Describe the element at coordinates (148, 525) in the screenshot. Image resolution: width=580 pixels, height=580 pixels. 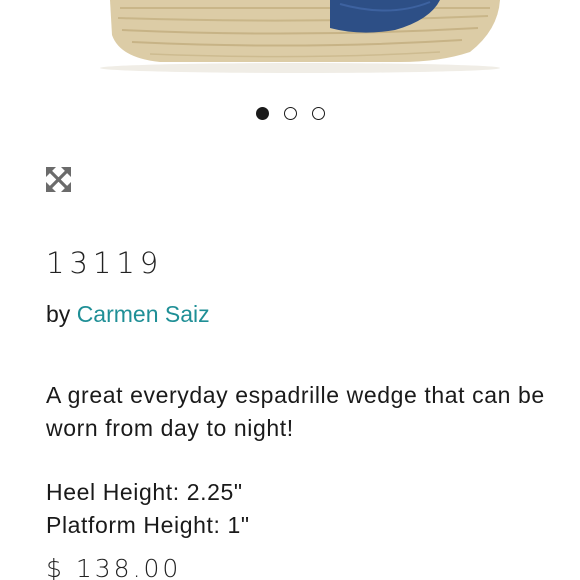
I see `platform-height: Platform Height: 1"` at that location.